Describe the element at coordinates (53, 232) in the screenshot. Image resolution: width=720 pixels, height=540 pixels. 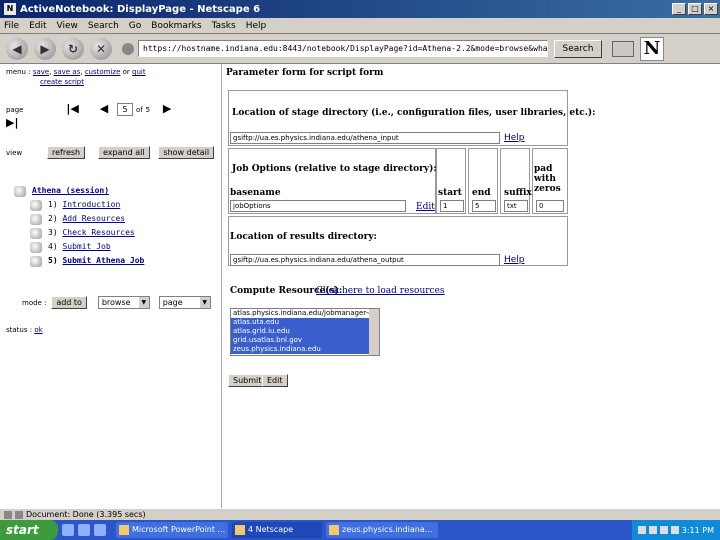
I see `tree-item-number: 3)` at that location.